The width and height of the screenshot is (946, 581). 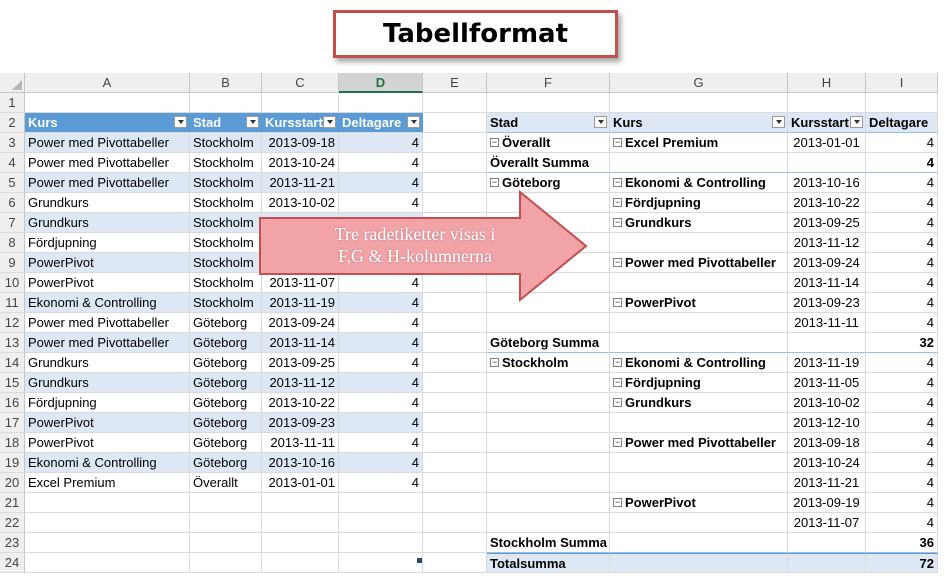 I want to click on pivot-cell-h: 2013-11-11, so click(x=827, y=323).